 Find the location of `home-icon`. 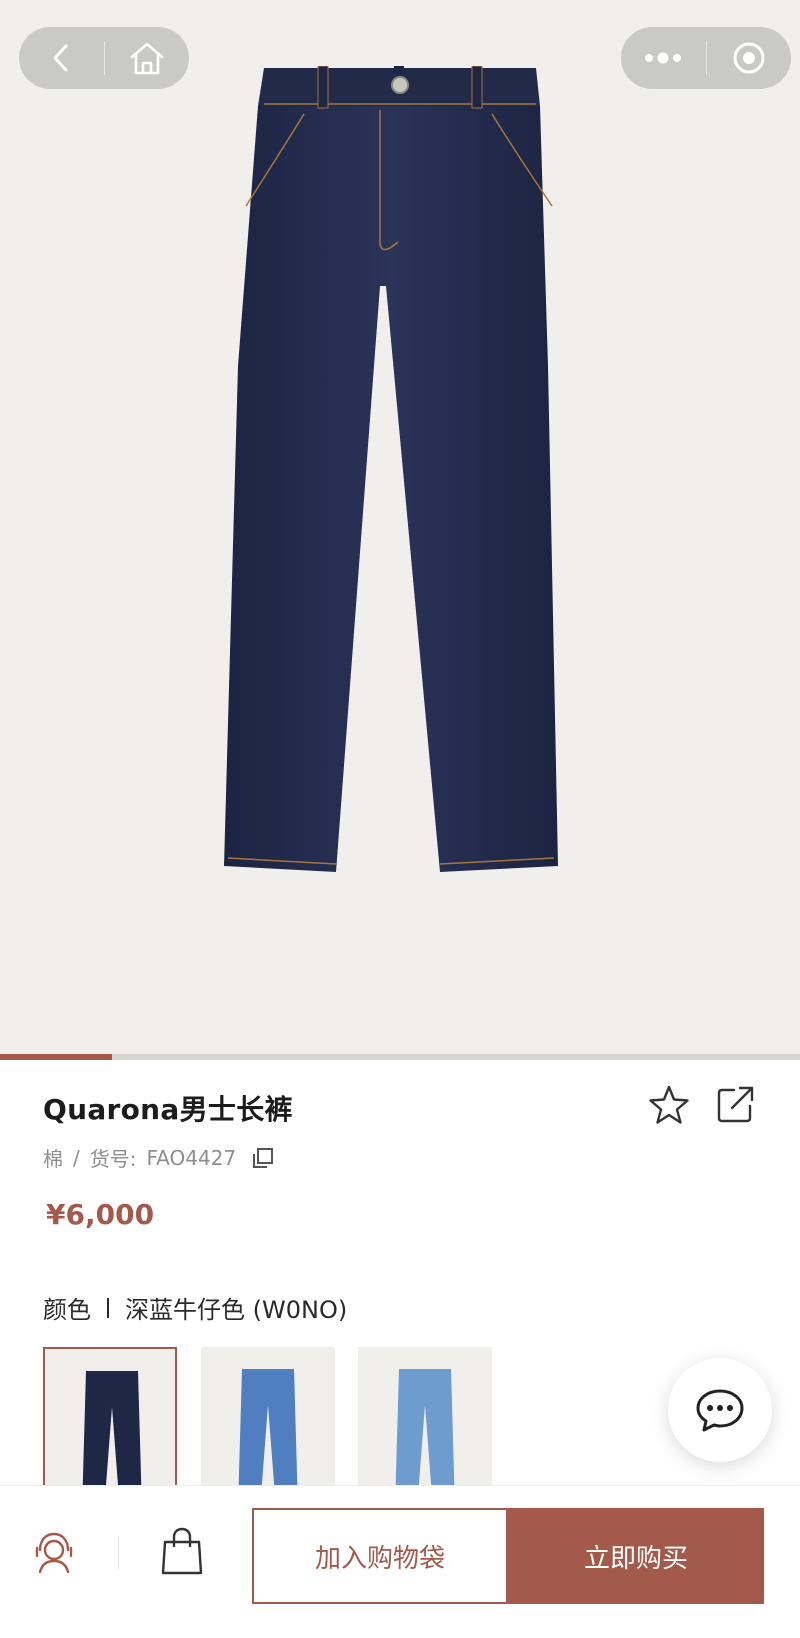

home-icon is located at coordinates (147, 58).